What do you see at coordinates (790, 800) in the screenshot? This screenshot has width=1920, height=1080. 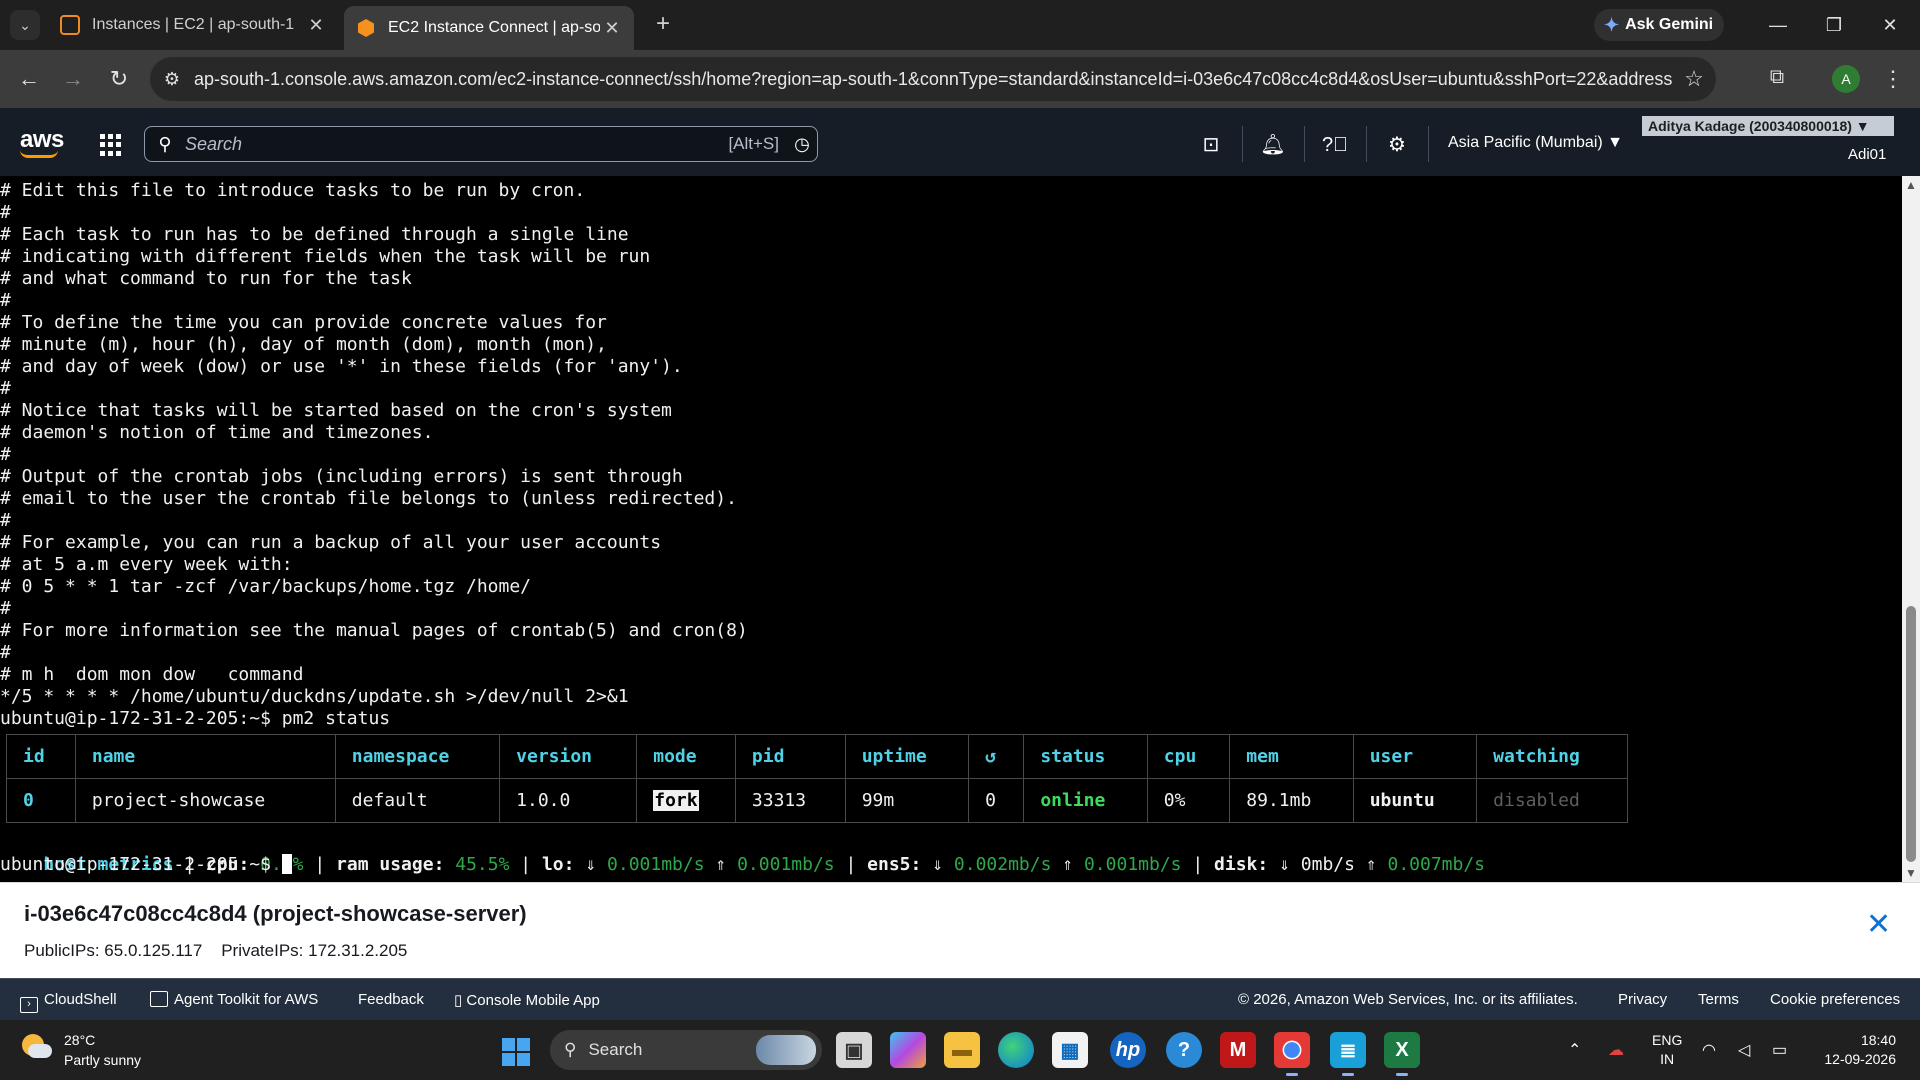 I see `pm2-pid: 33313` at bounding box center [790, 800].